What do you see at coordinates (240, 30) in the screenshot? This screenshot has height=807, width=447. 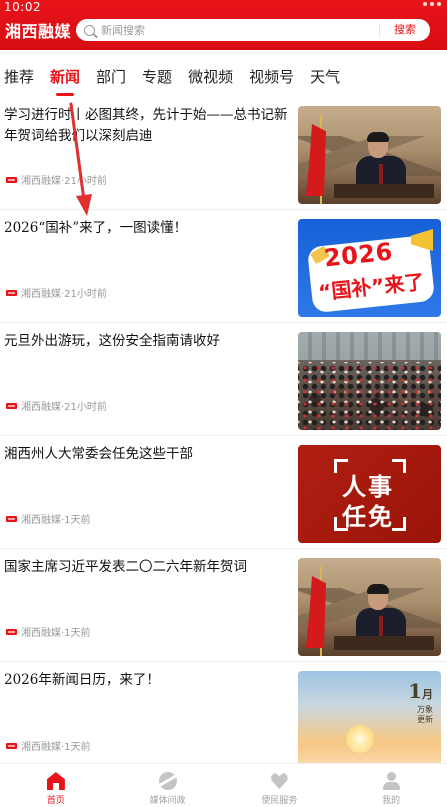 I see `search-input: 新闻搜索` at bounding box center [240, 30].